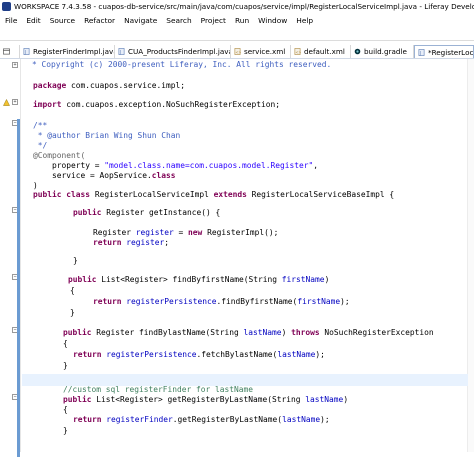  Describe the element at coordinates (6, 102) in the screenshot. I see `warning-icon` at that location.